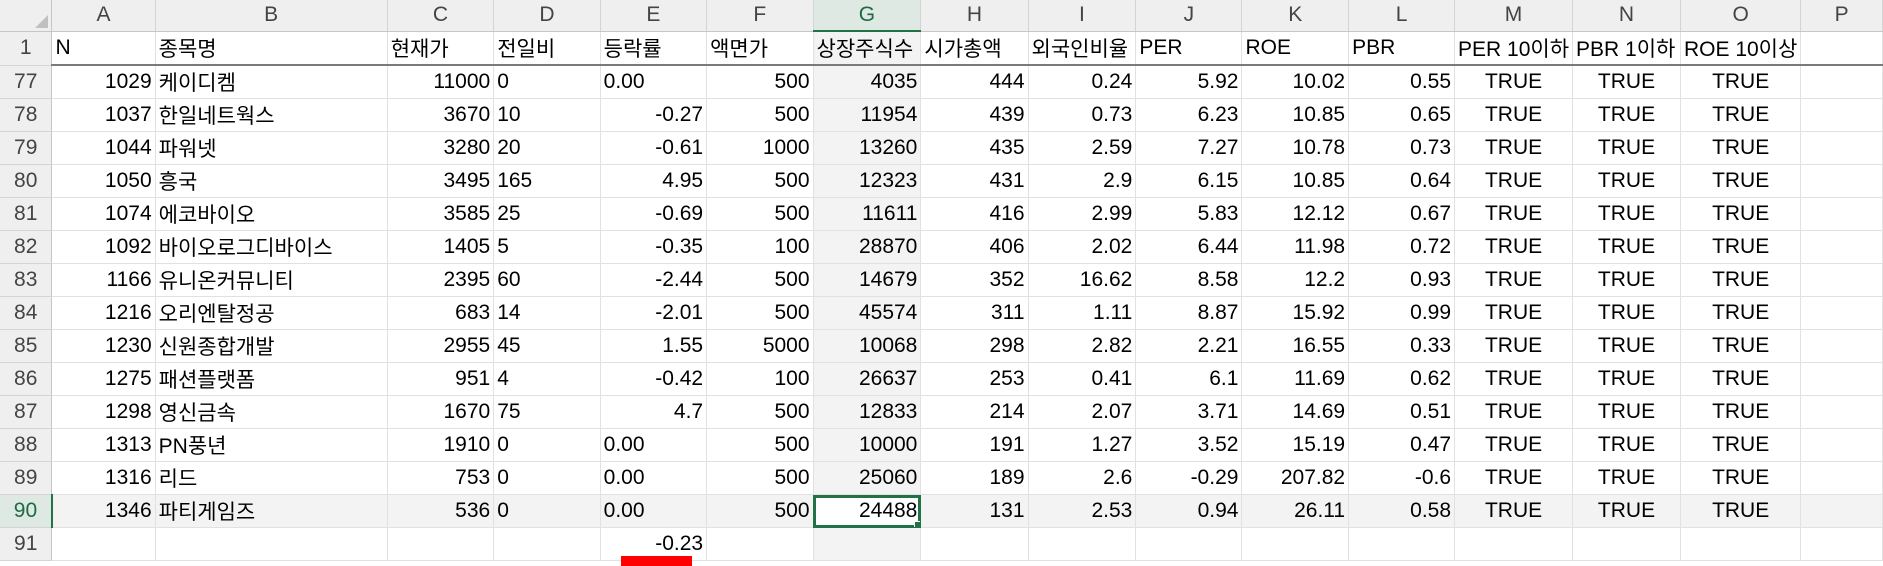 The width and height of the screenshot is (1883, 566). I want to click on row-header: 80, so click(26, 181).